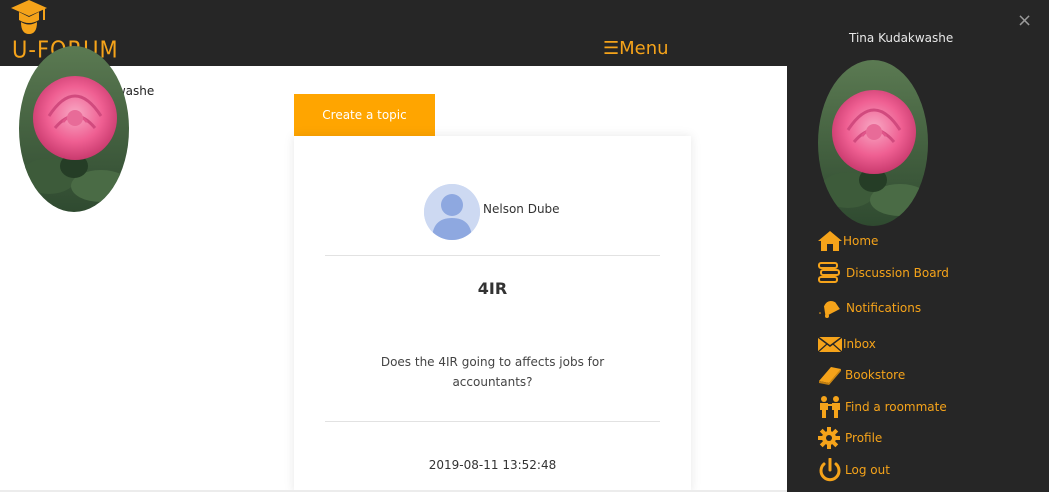 This screenshot has width=1049, height=492. Describe the element at coordinates (830, 273) in the screenshot. I see `discussion-board-icon` at that location.